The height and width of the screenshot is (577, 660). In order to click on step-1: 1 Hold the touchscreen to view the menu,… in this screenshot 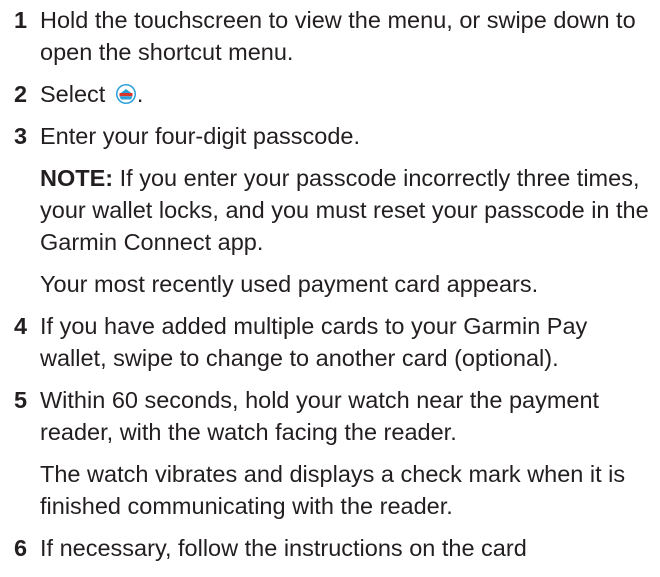, I will do `click(334, 36)`.